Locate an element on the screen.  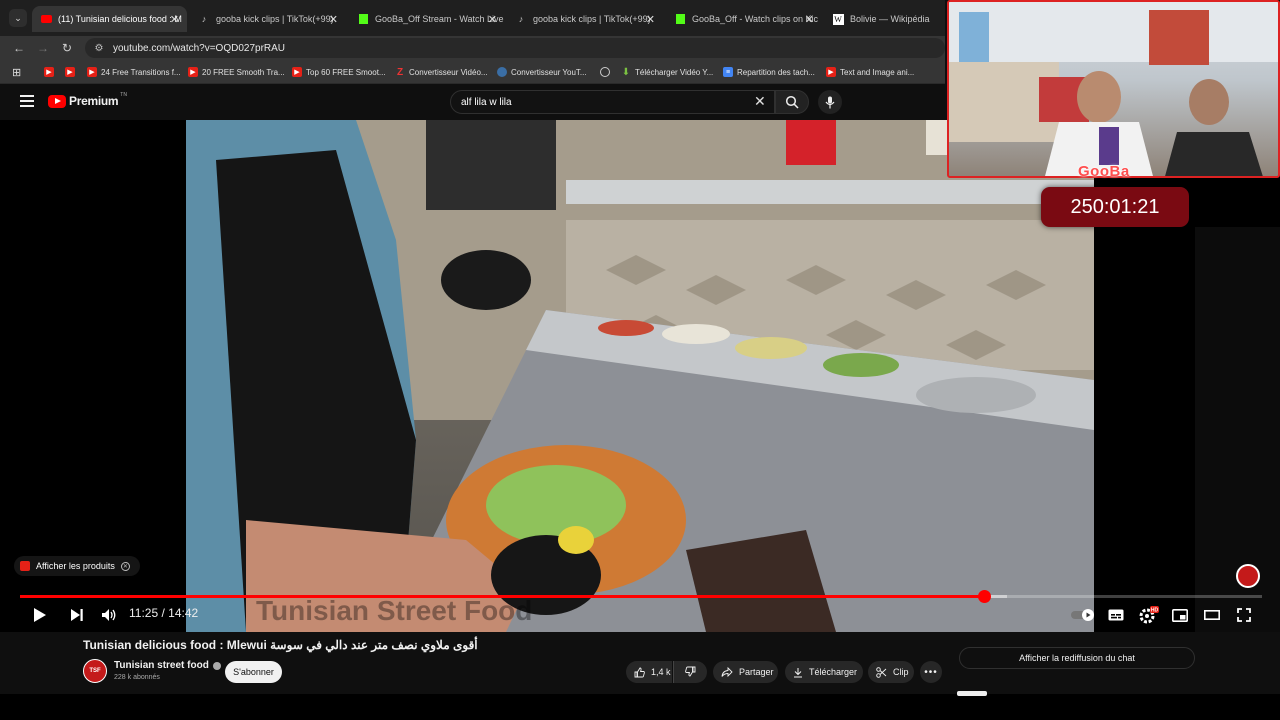
theater-mode-icon is located at coordinates (1212, 615).